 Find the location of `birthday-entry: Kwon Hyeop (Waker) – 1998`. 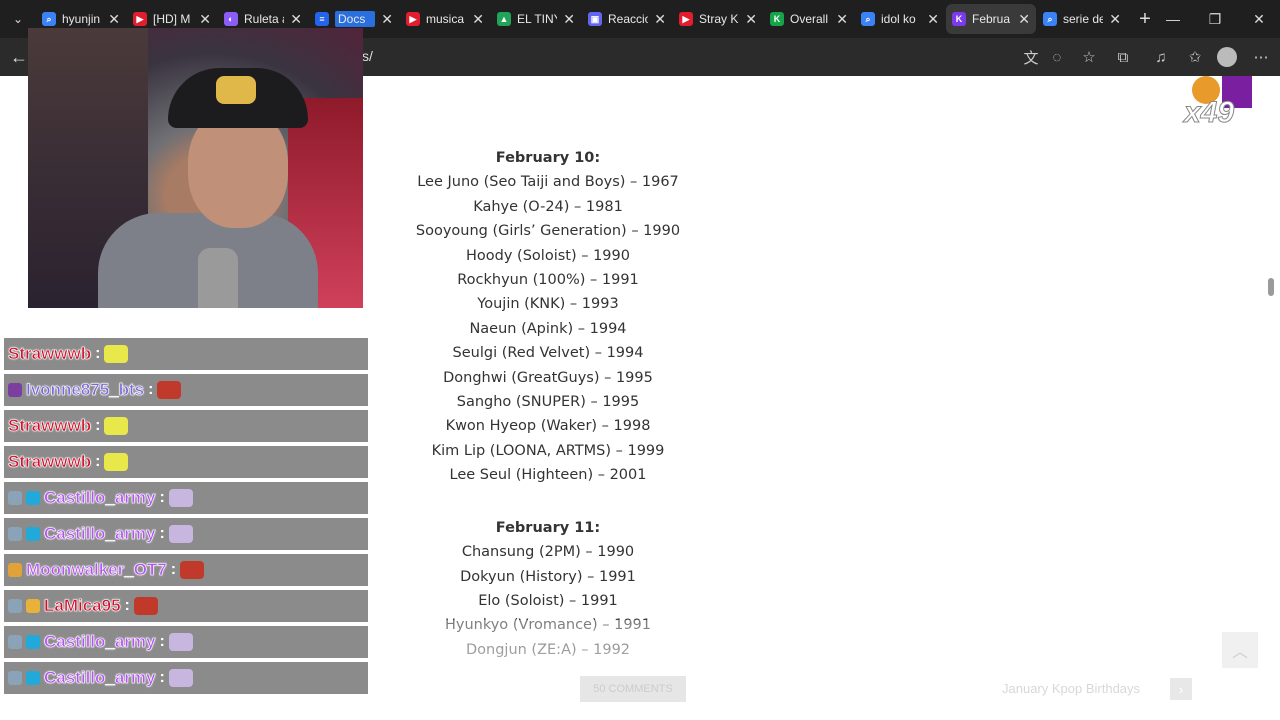

birthday-entry: Kwon Hyeop (Waker) – 1998 is located at coordinates (548, 426).